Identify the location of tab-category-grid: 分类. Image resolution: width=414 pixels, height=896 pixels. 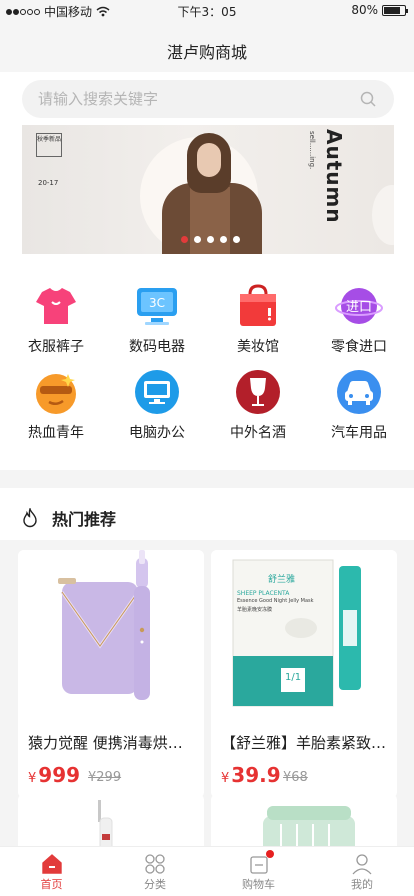
(155, 871).